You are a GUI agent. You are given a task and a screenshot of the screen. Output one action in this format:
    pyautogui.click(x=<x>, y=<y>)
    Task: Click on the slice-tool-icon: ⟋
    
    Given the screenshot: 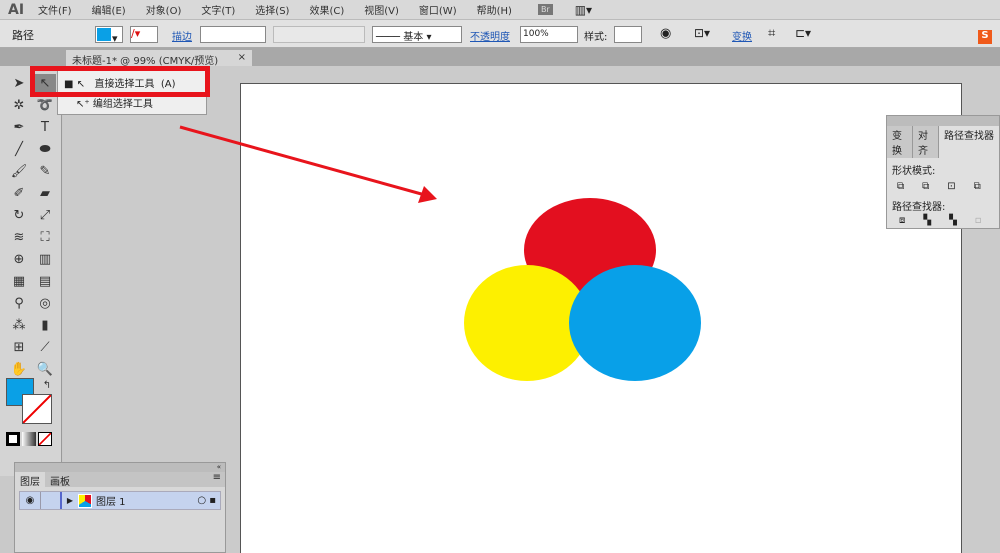 What is the action you would take?
    pyautogui.click(x=45, y=348)
    